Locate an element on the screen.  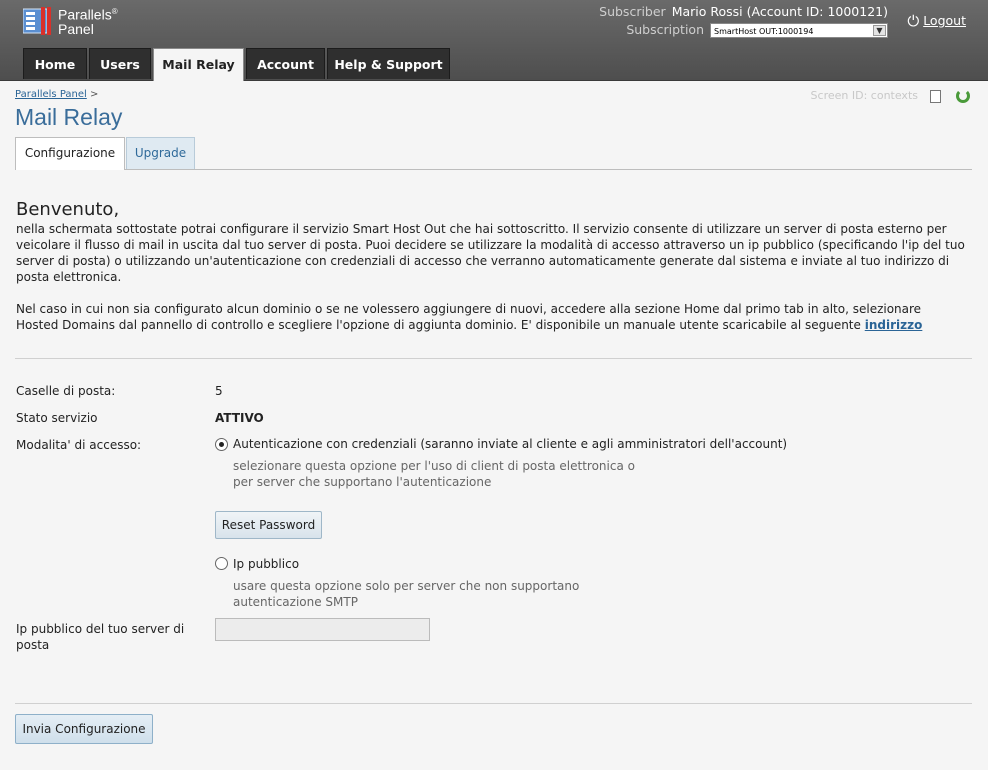
tab-upgrade: Upgrade is located at coordinates (160, 153).